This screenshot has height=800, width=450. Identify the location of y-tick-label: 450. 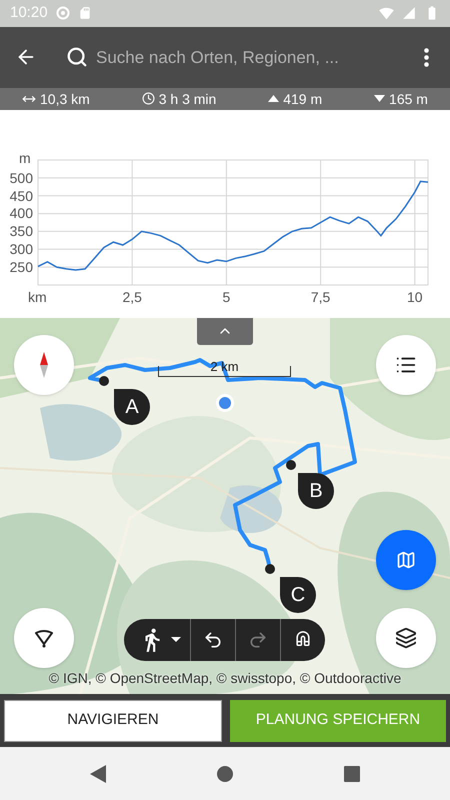
(20, 195).